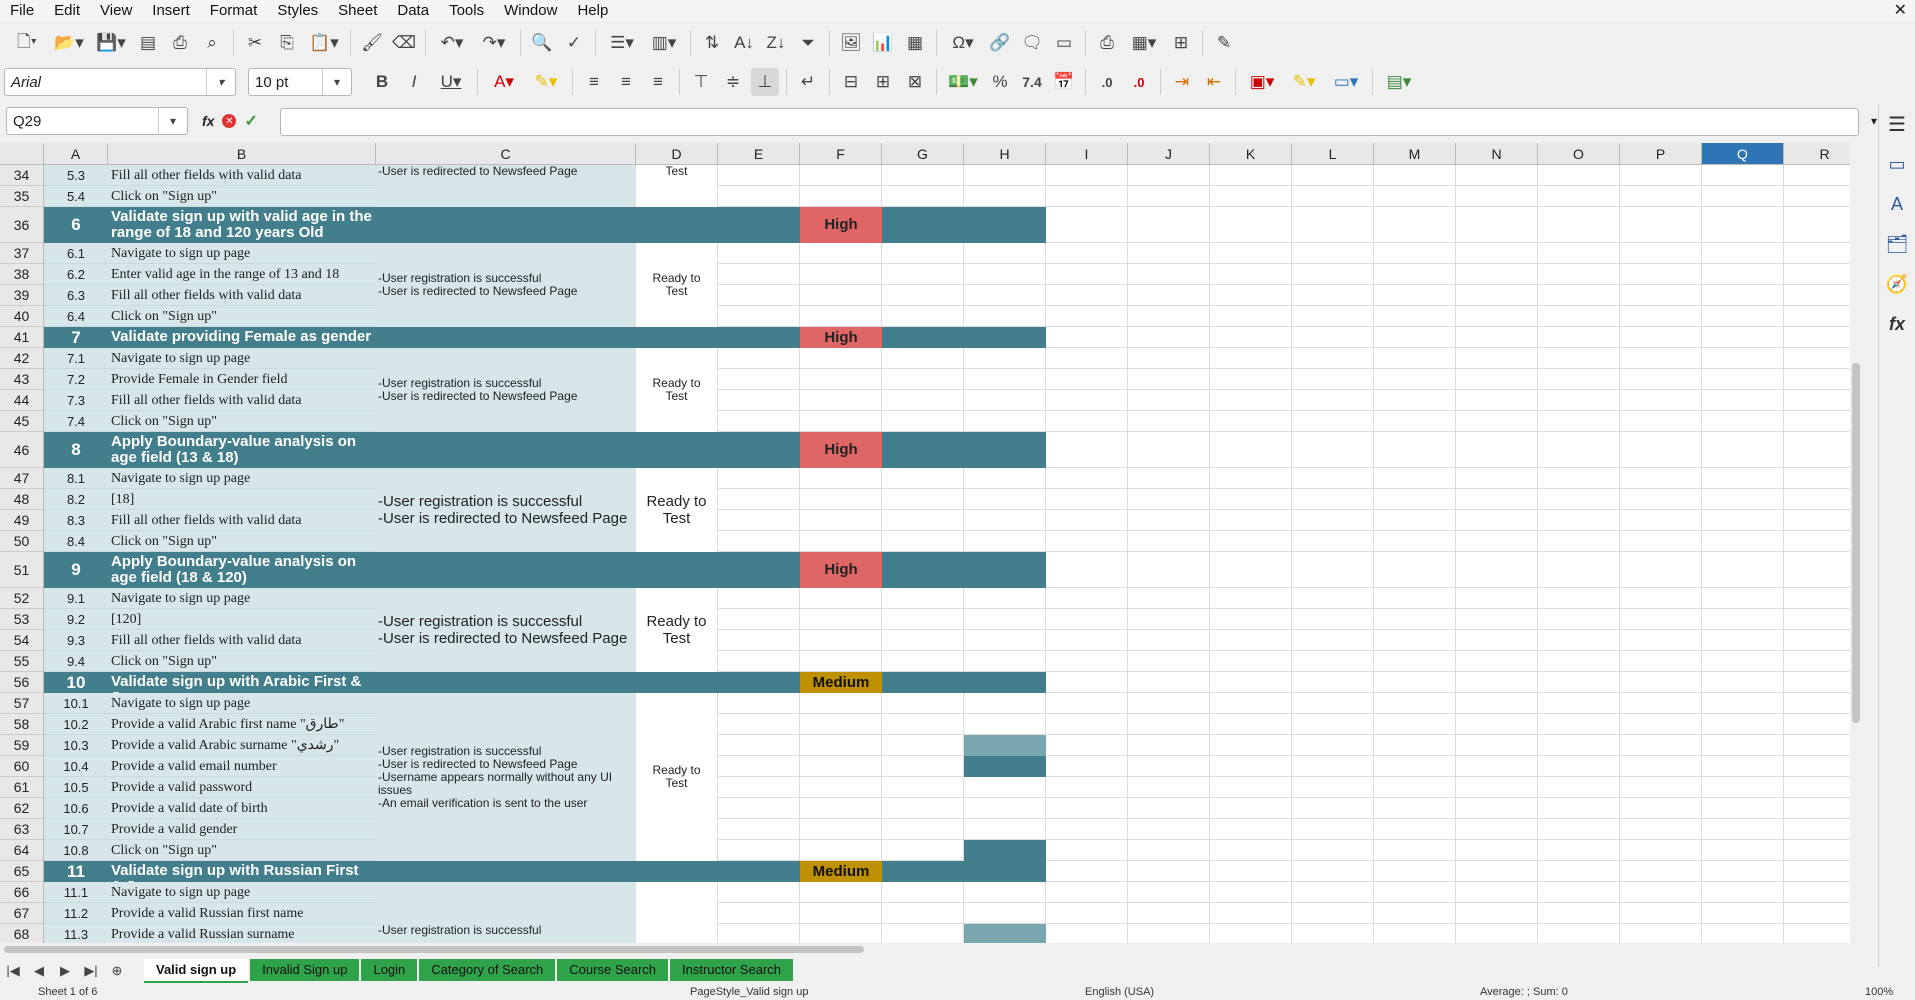 The height and width of the screenshot is (1000, 1915). I want to click on vertical-scroll-thumb, so click(1856, 543).